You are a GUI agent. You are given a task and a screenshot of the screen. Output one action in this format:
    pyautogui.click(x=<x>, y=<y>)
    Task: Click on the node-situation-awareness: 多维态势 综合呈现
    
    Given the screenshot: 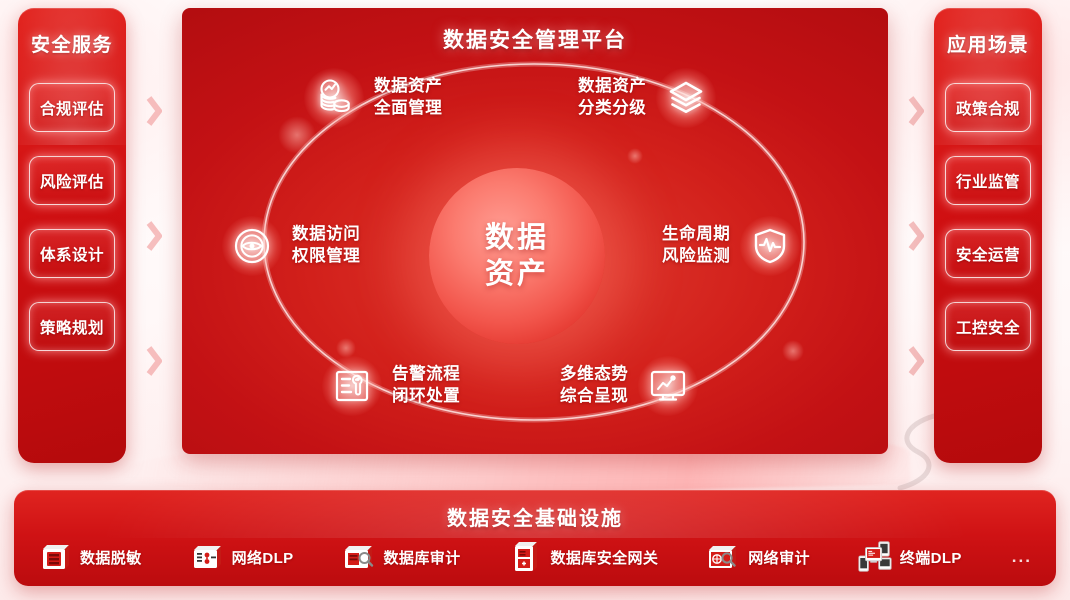 What is the action you would take?
    pyautogui.click(x=629, y=386)
    